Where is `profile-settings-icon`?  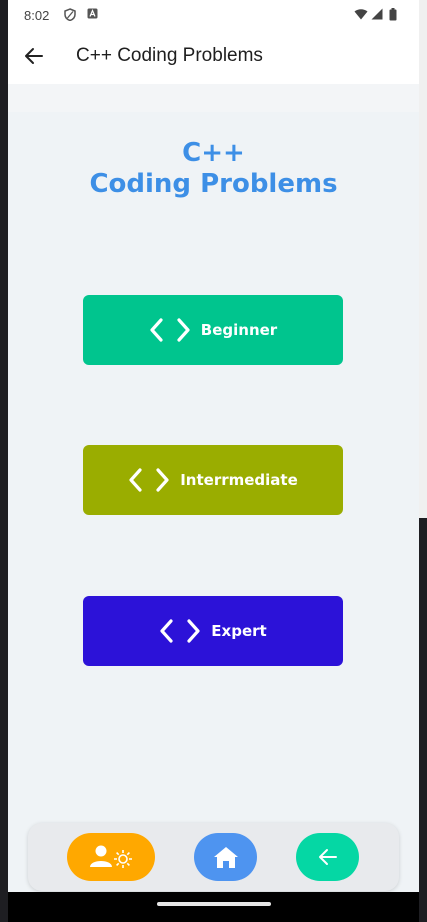
profile-settings-icon is located at coordinates (111, 856).